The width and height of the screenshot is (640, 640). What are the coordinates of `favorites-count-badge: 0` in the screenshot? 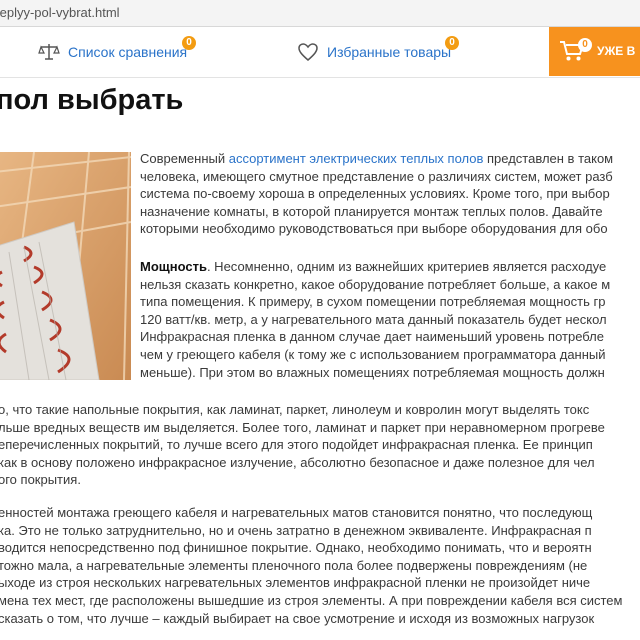 It's located at (452, 43).